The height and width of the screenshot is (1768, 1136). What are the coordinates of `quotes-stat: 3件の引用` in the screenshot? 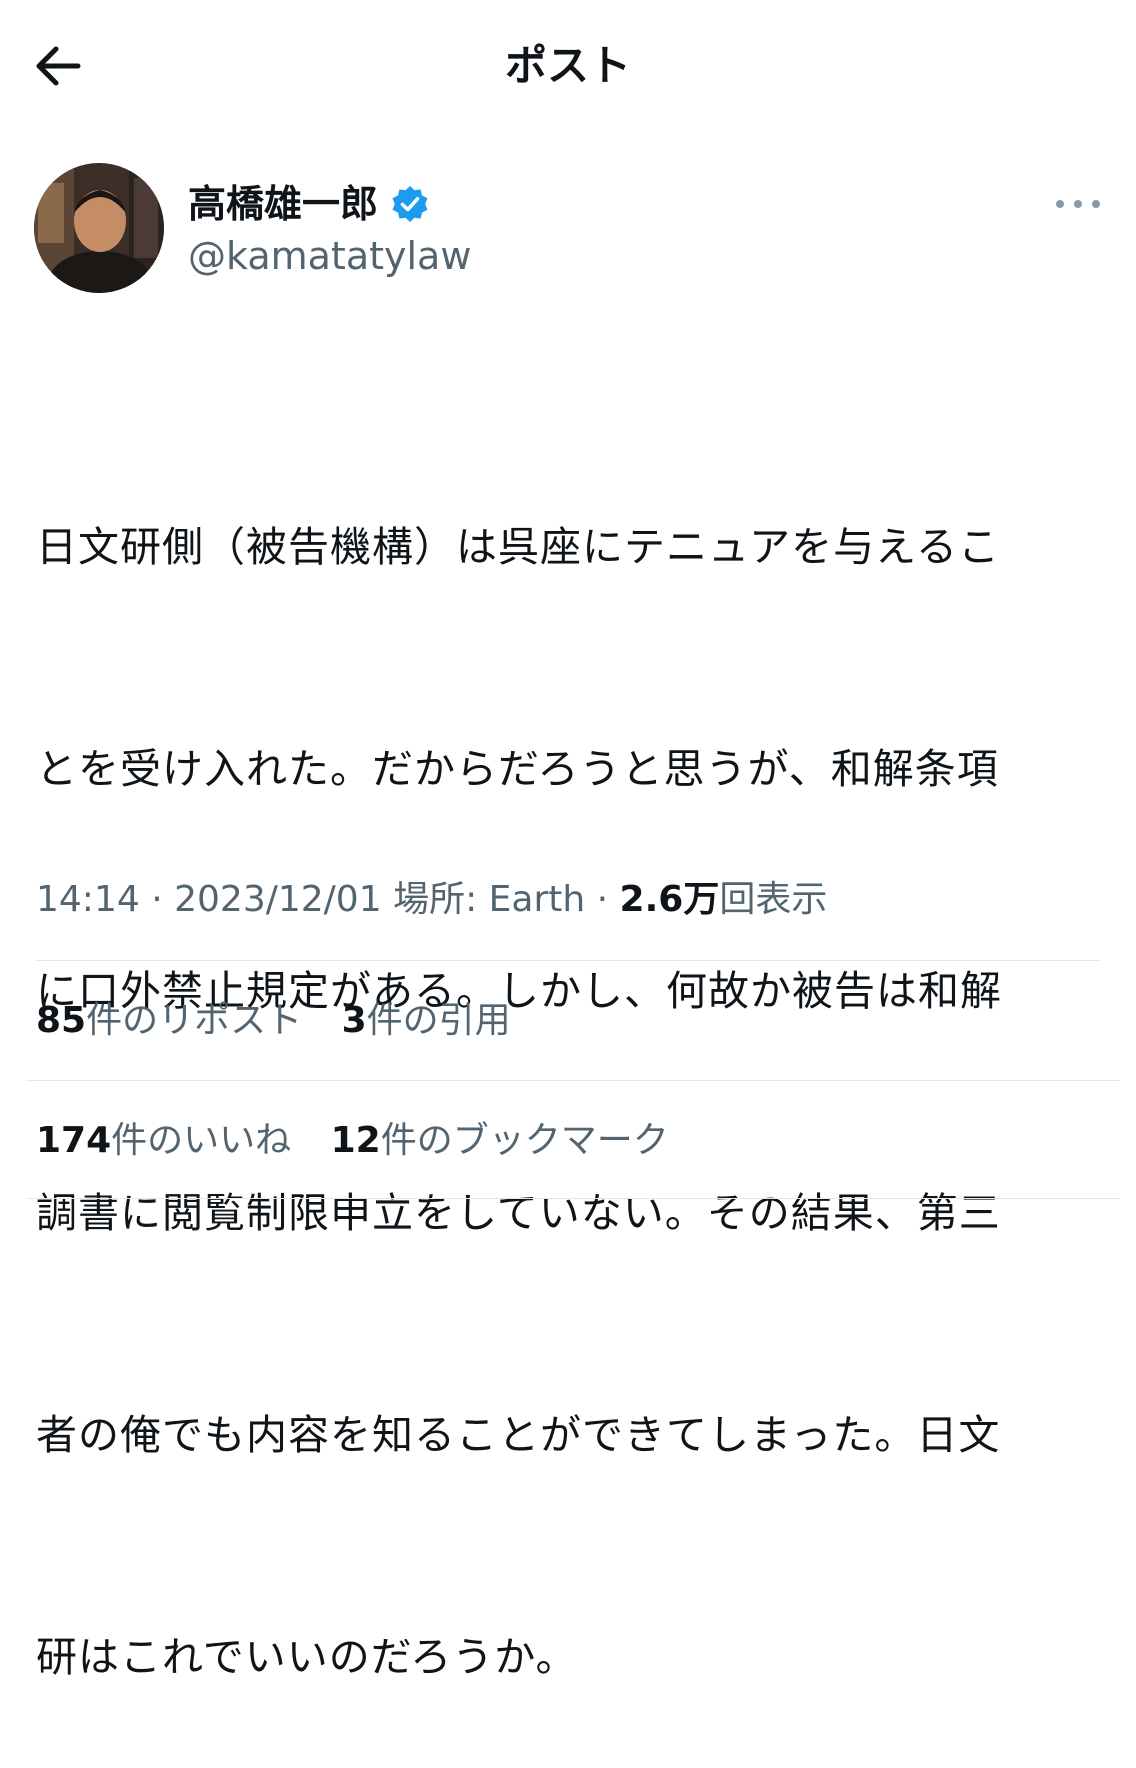 It's located at (426, 1020).